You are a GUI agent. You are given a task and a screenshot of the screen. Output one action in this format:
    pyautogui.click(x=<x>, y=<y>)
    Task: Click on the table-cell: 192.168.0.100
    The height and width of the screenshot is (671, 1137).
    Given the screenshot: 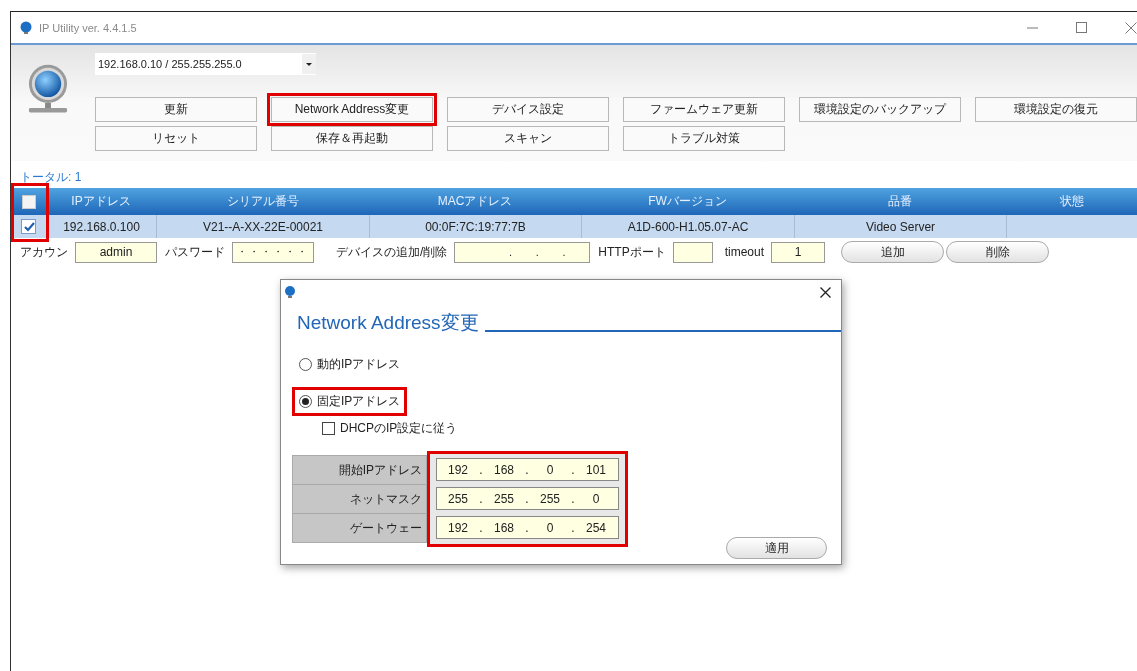 What is the action you would take?
    pyautogui.click(x=101, y=226)
    